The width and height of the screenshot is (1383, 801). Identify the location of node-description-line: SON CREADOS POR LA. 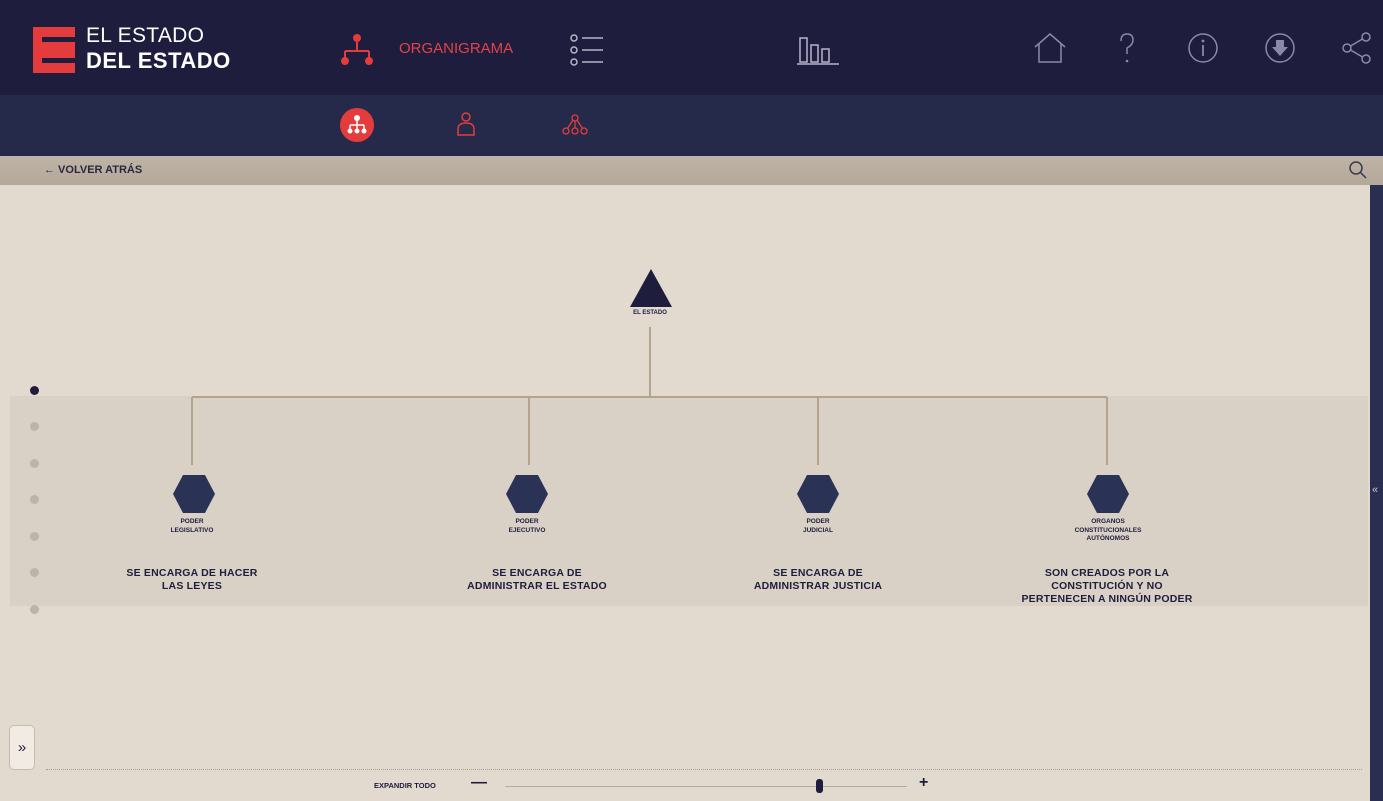
(1107, 573).